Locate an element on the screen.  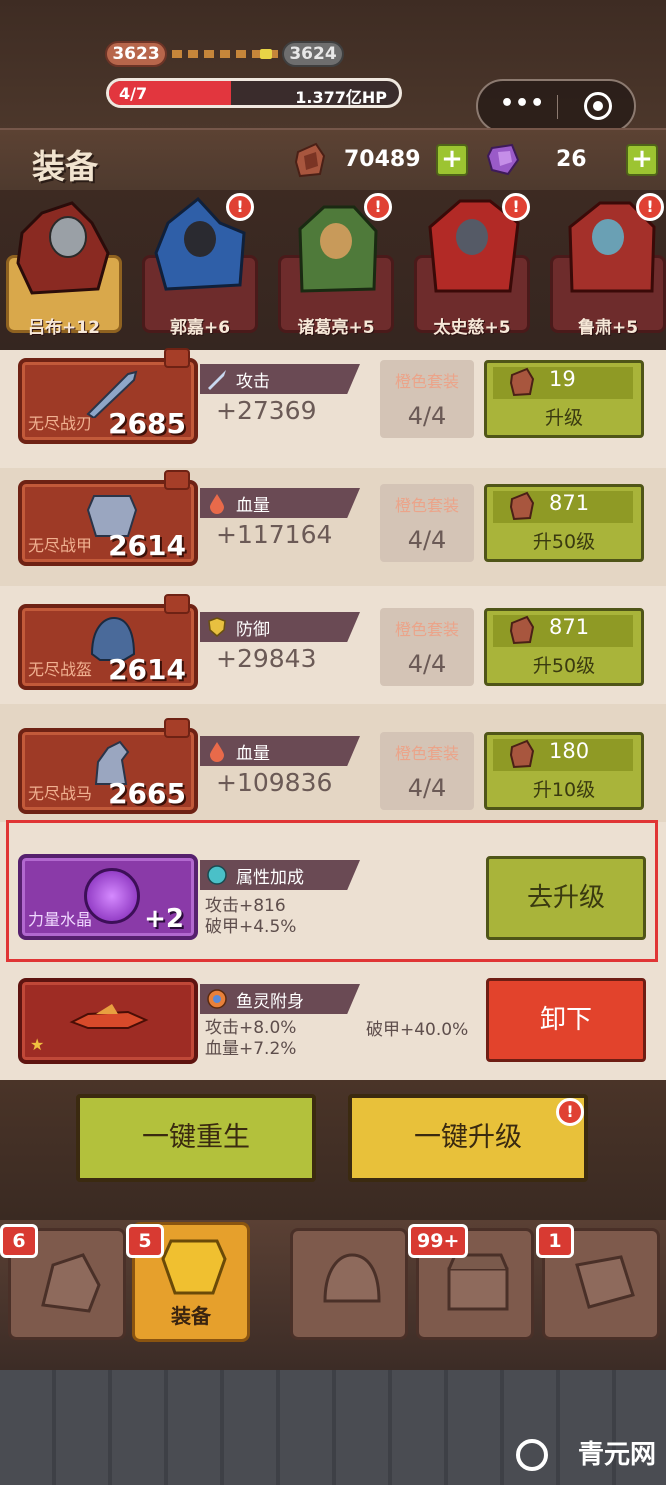
floor-background: 青元网 is located at coordinates (333, 1427).